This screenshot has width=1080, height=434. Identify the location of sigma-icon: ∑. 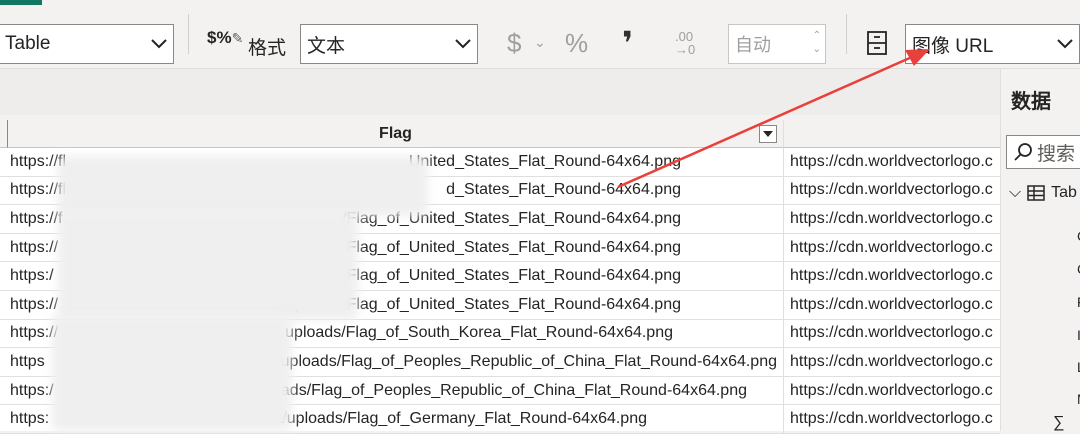
(1059, 422).